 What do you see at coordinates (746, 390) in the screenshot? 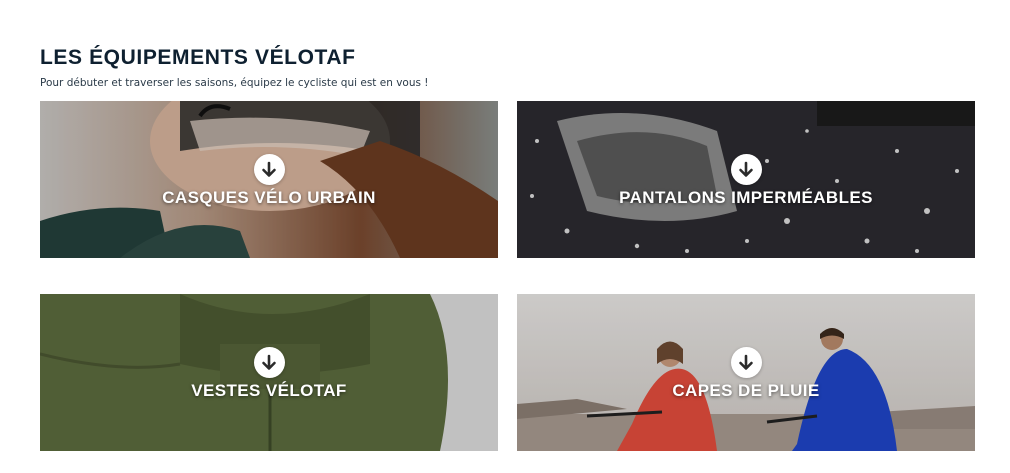
I see `card-label: CAPES DE PLUIE` at bounding box center [746, 390].